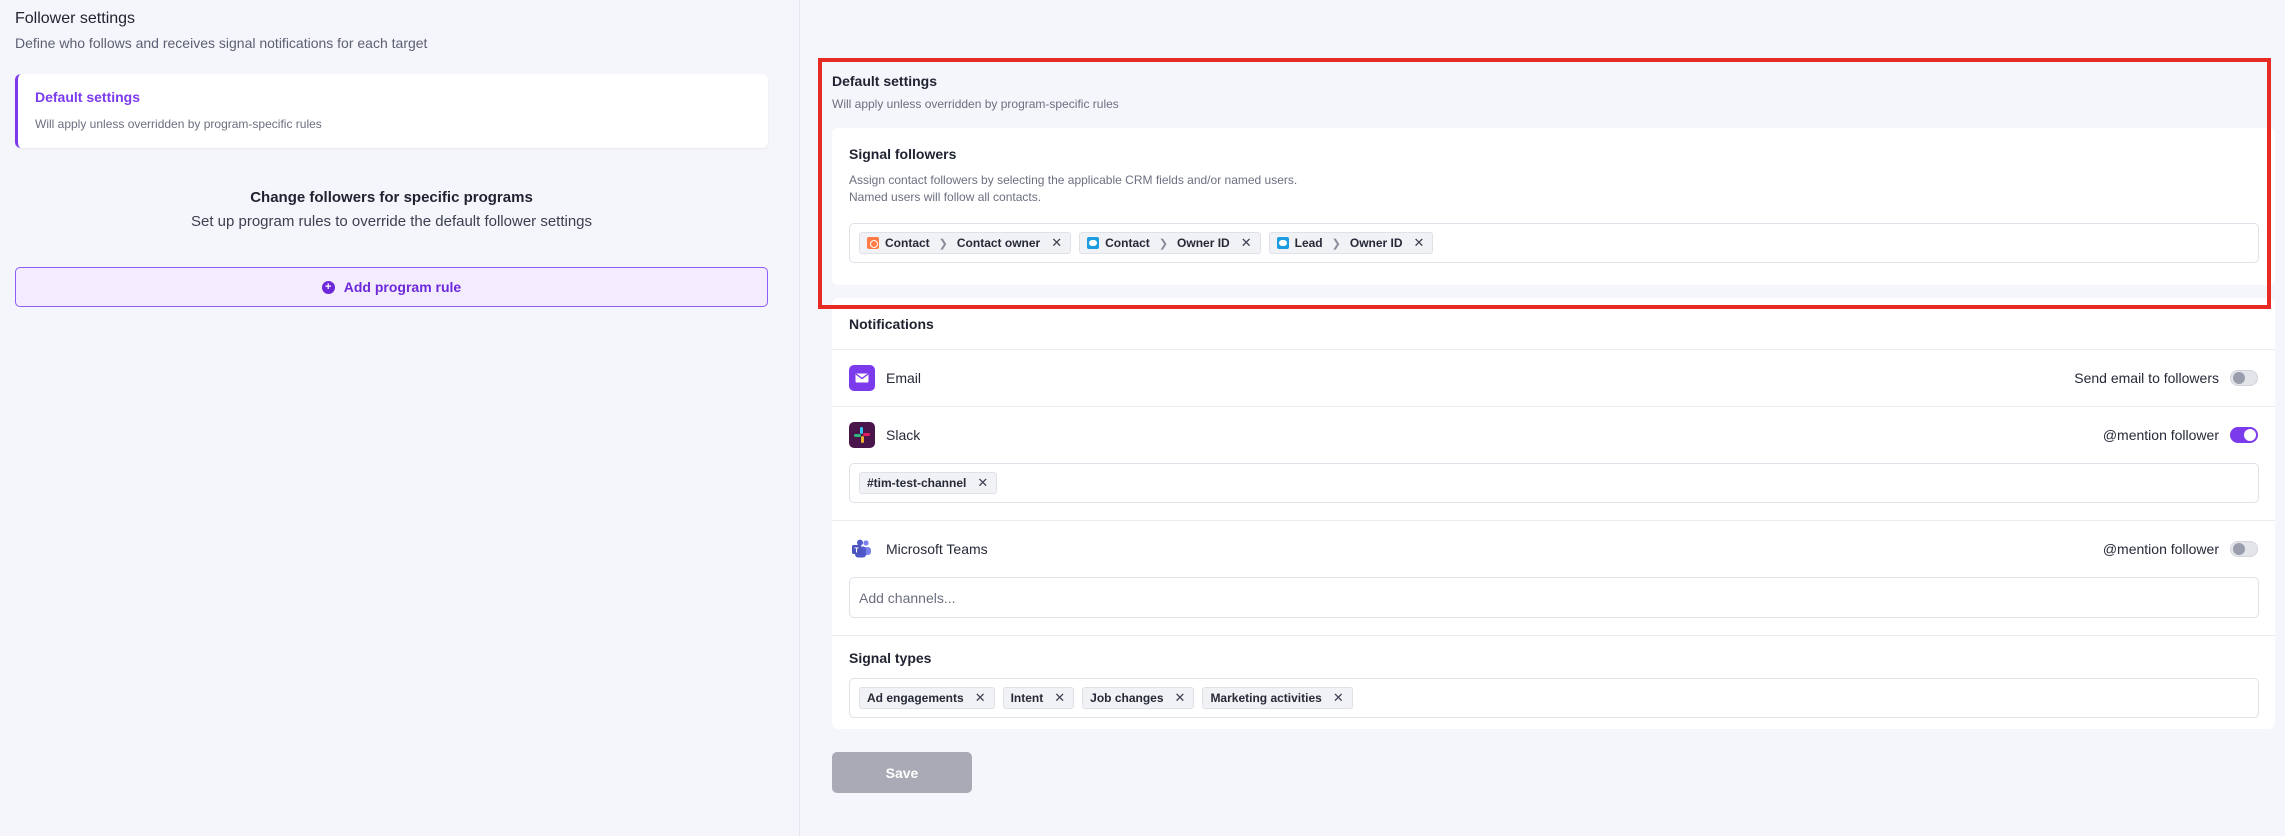 The height and width of the screenshot is (836, 2285). I want to click on signal-type-label: Marketing activities, so click(1266, 698).